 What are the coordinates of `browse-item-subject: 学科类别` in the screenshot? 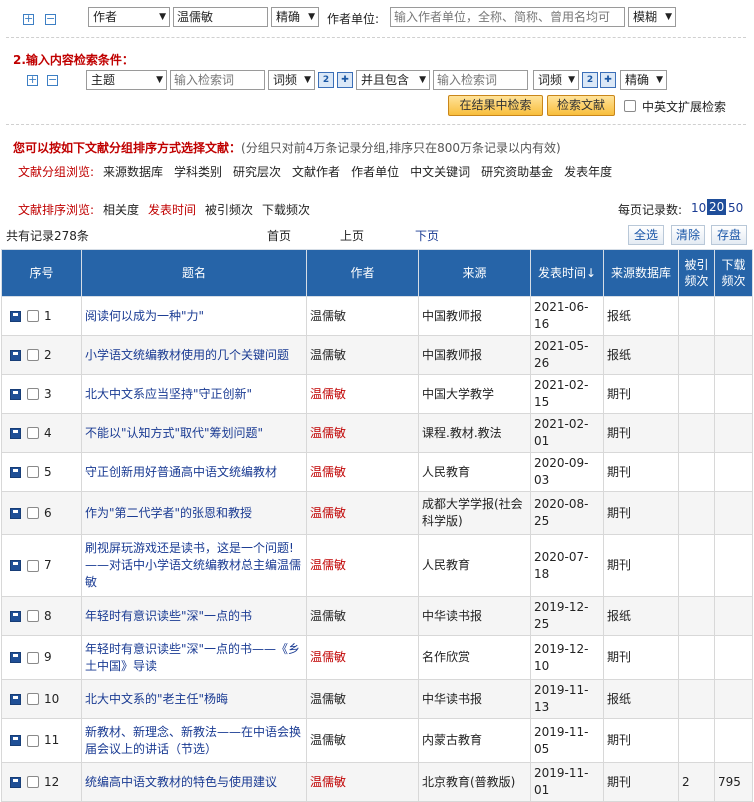 It's located at (198, 172).